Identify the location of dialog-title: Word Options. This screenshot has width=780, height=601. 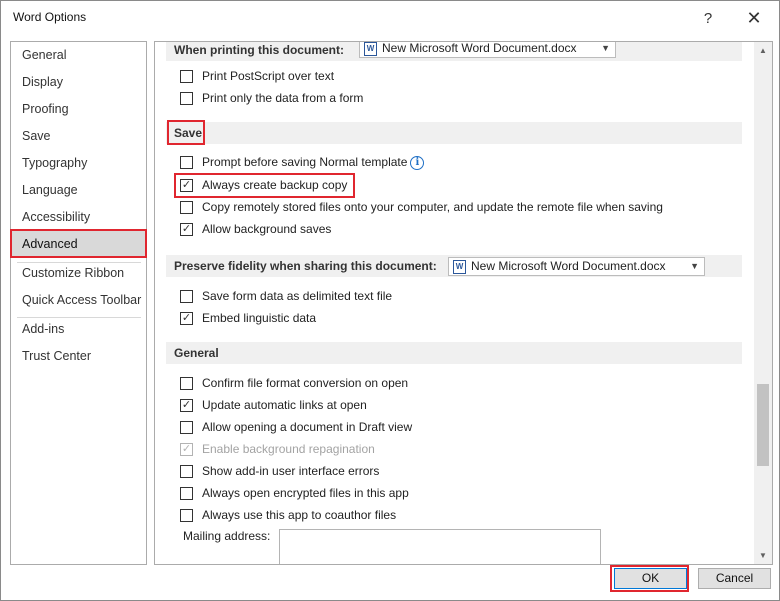
(50, 17).